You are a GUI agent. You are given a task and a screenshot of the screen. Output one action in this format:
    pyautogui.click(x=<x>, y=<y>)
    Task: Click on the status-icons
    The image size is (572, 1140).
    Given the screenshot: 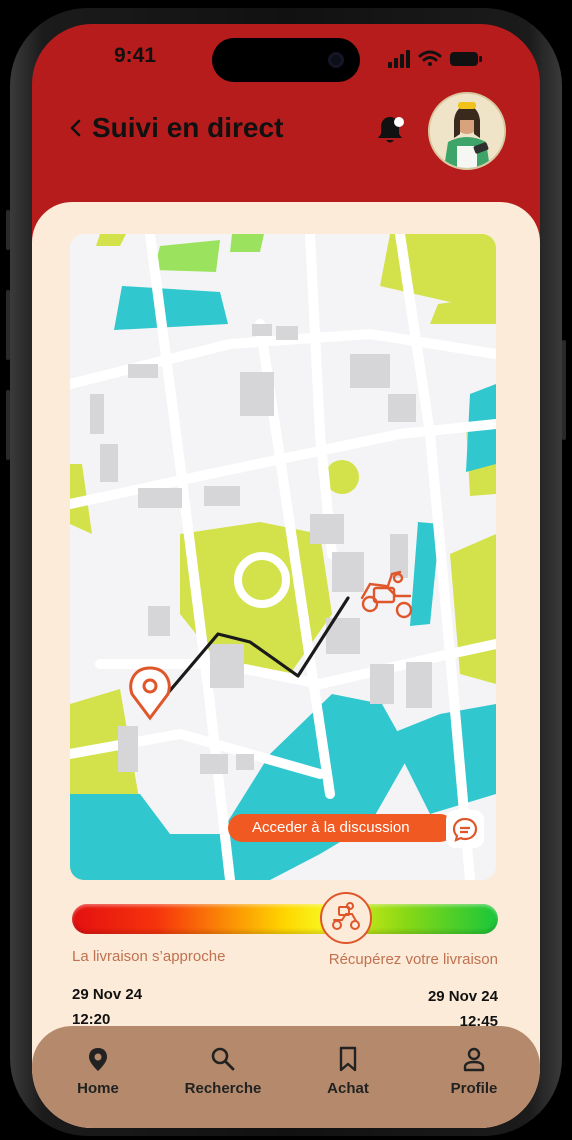 What is the action you would take?
    pyautogui.click(x=435, y=59)
    